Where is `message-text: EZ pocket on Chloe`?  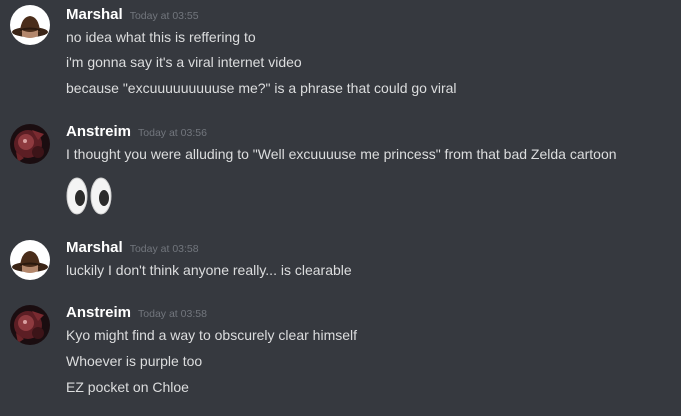
message-text: EZ pocket on Chloe is located at coordinates (127, 387).